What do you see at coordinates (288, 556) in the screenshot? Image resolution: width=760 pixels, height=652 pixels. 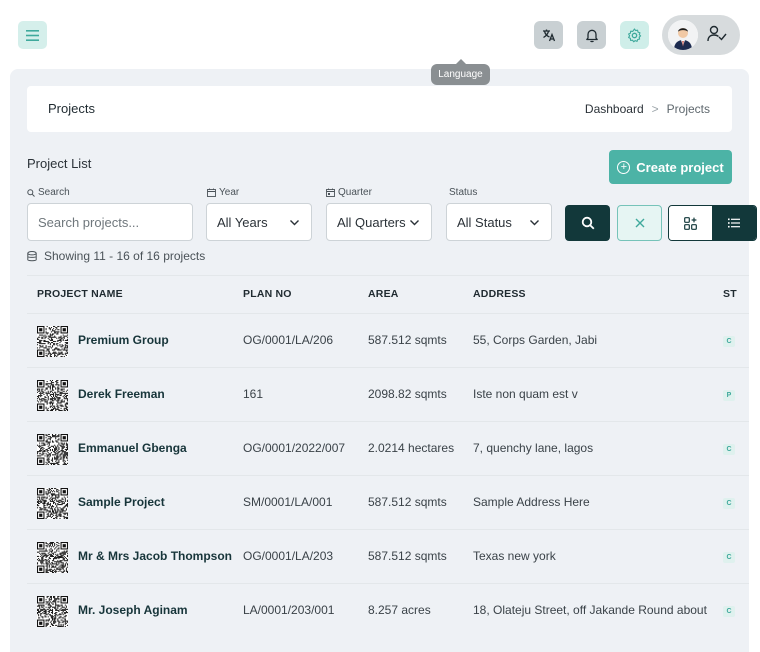 I see `plan-no: OG/0001/LA/203` at bounding box center [288, 556].